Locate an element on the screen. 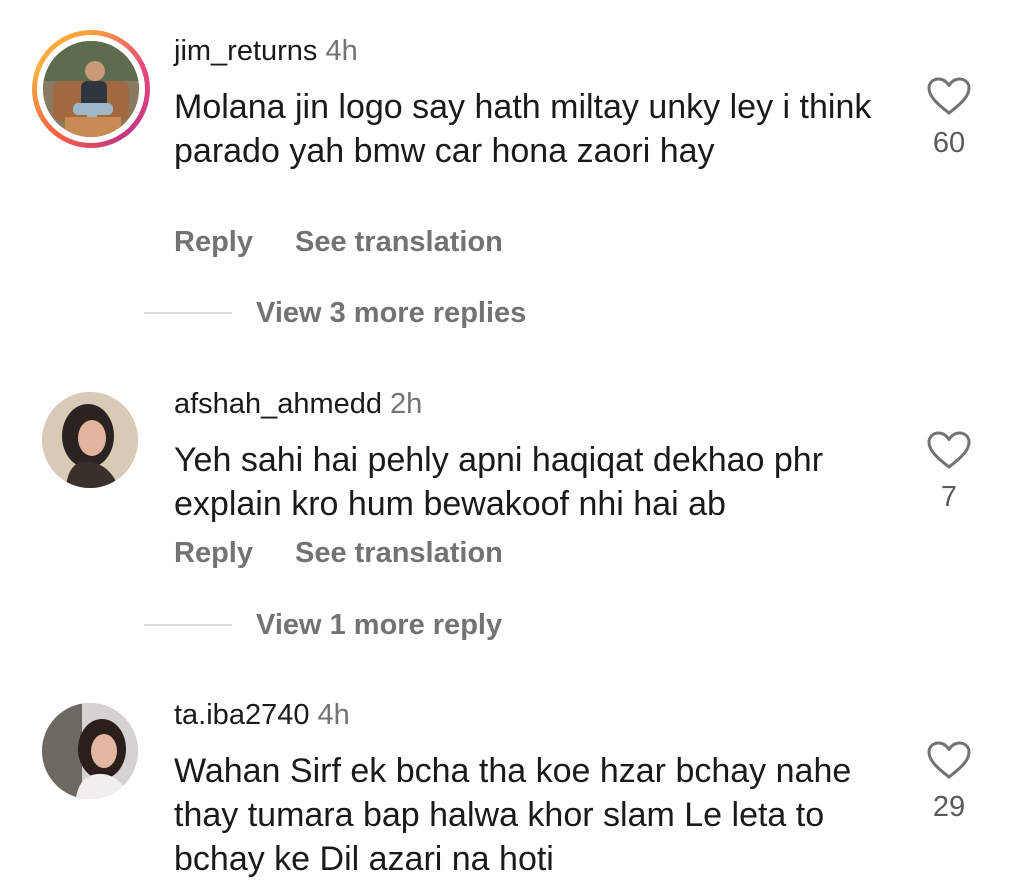  view-more-replies-label: View 1 more reply is located at coordinates (379, 625).